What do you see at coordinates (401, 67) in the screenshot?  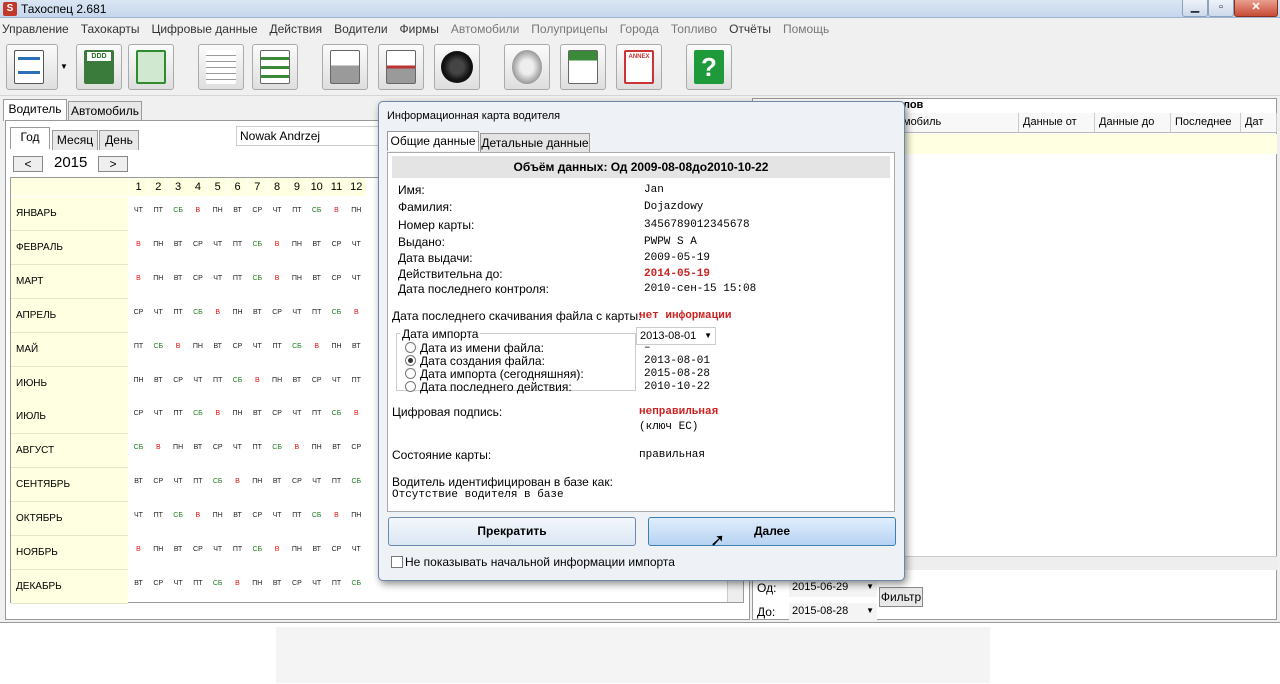 I see `print-report-button` at bounding box center [401, 67].